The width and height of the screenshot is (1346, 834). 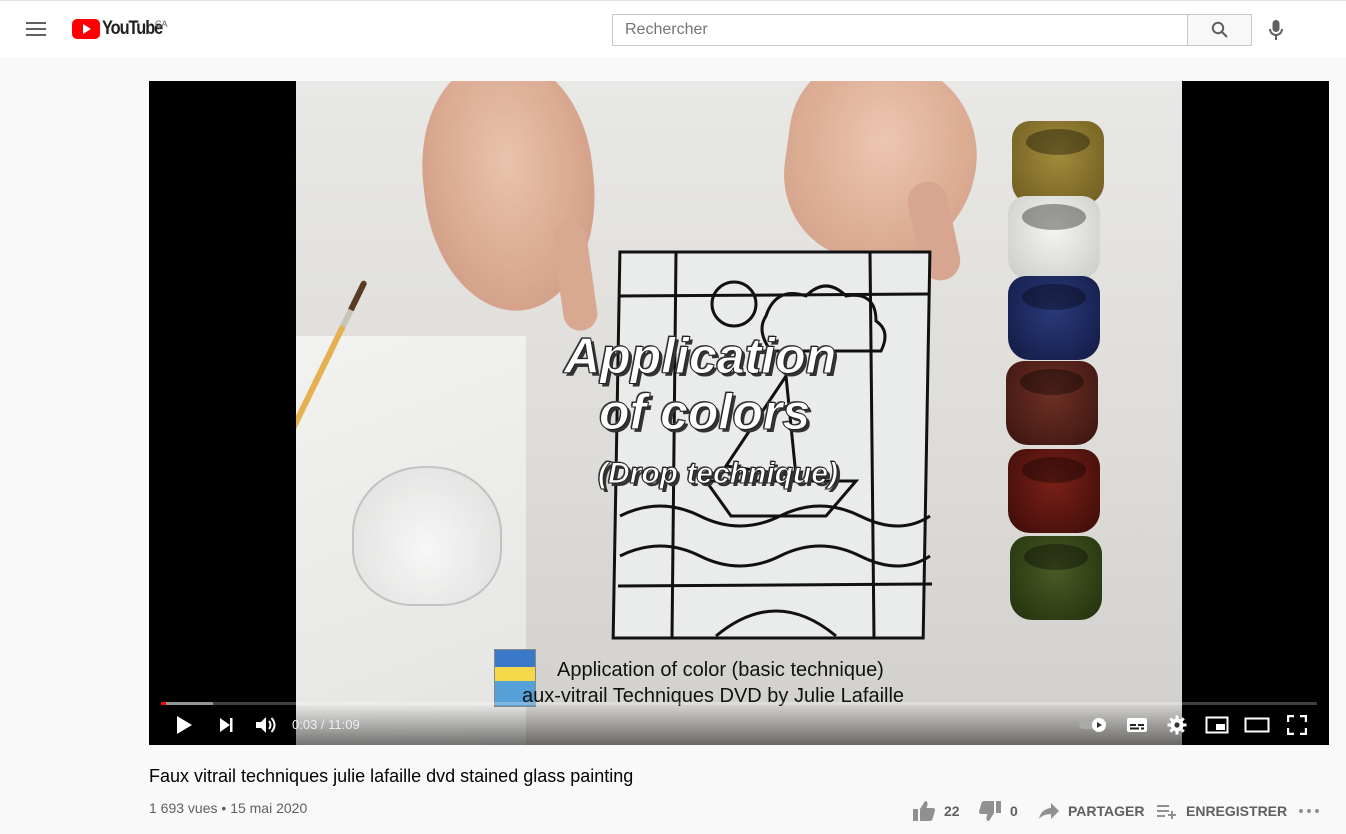 I want to click on paint-jar-green, so click(x=1056, y=578).